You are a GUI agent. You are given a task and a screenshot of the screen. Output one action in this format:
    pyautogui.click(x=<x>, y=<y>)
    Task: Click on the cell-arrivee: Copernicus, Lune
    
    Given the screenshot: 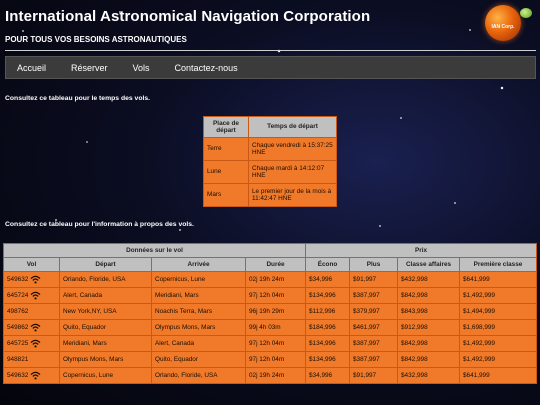 What is the action you would take?
    pyautogui.click(x=198, y=279)
    